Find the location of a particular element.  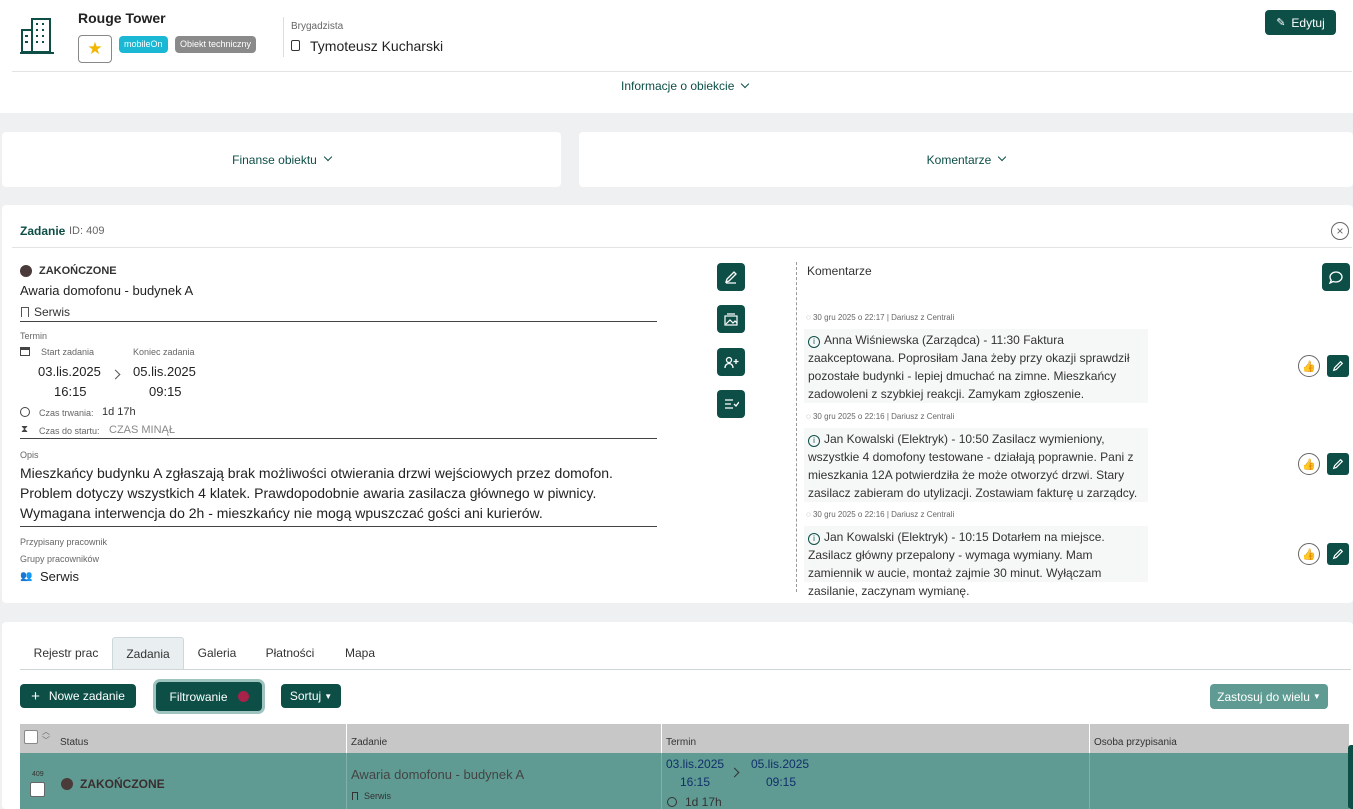

edit-button: ✎ Edytuj is located at coordinates (1300, 22).